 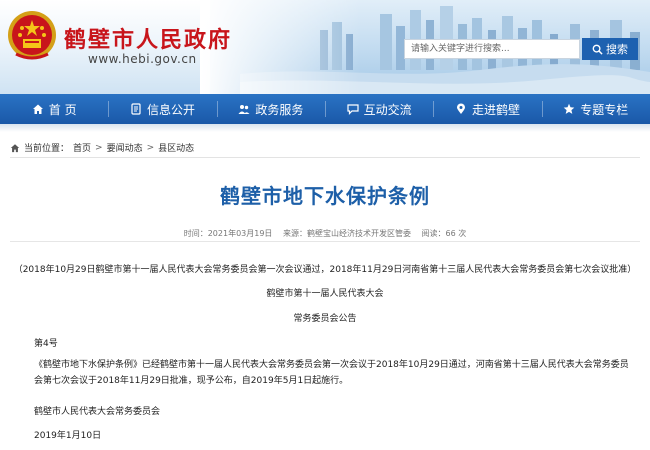 I want to click on breadcrumb-link-county-news: 县区动态, so click(x=176, y=147).